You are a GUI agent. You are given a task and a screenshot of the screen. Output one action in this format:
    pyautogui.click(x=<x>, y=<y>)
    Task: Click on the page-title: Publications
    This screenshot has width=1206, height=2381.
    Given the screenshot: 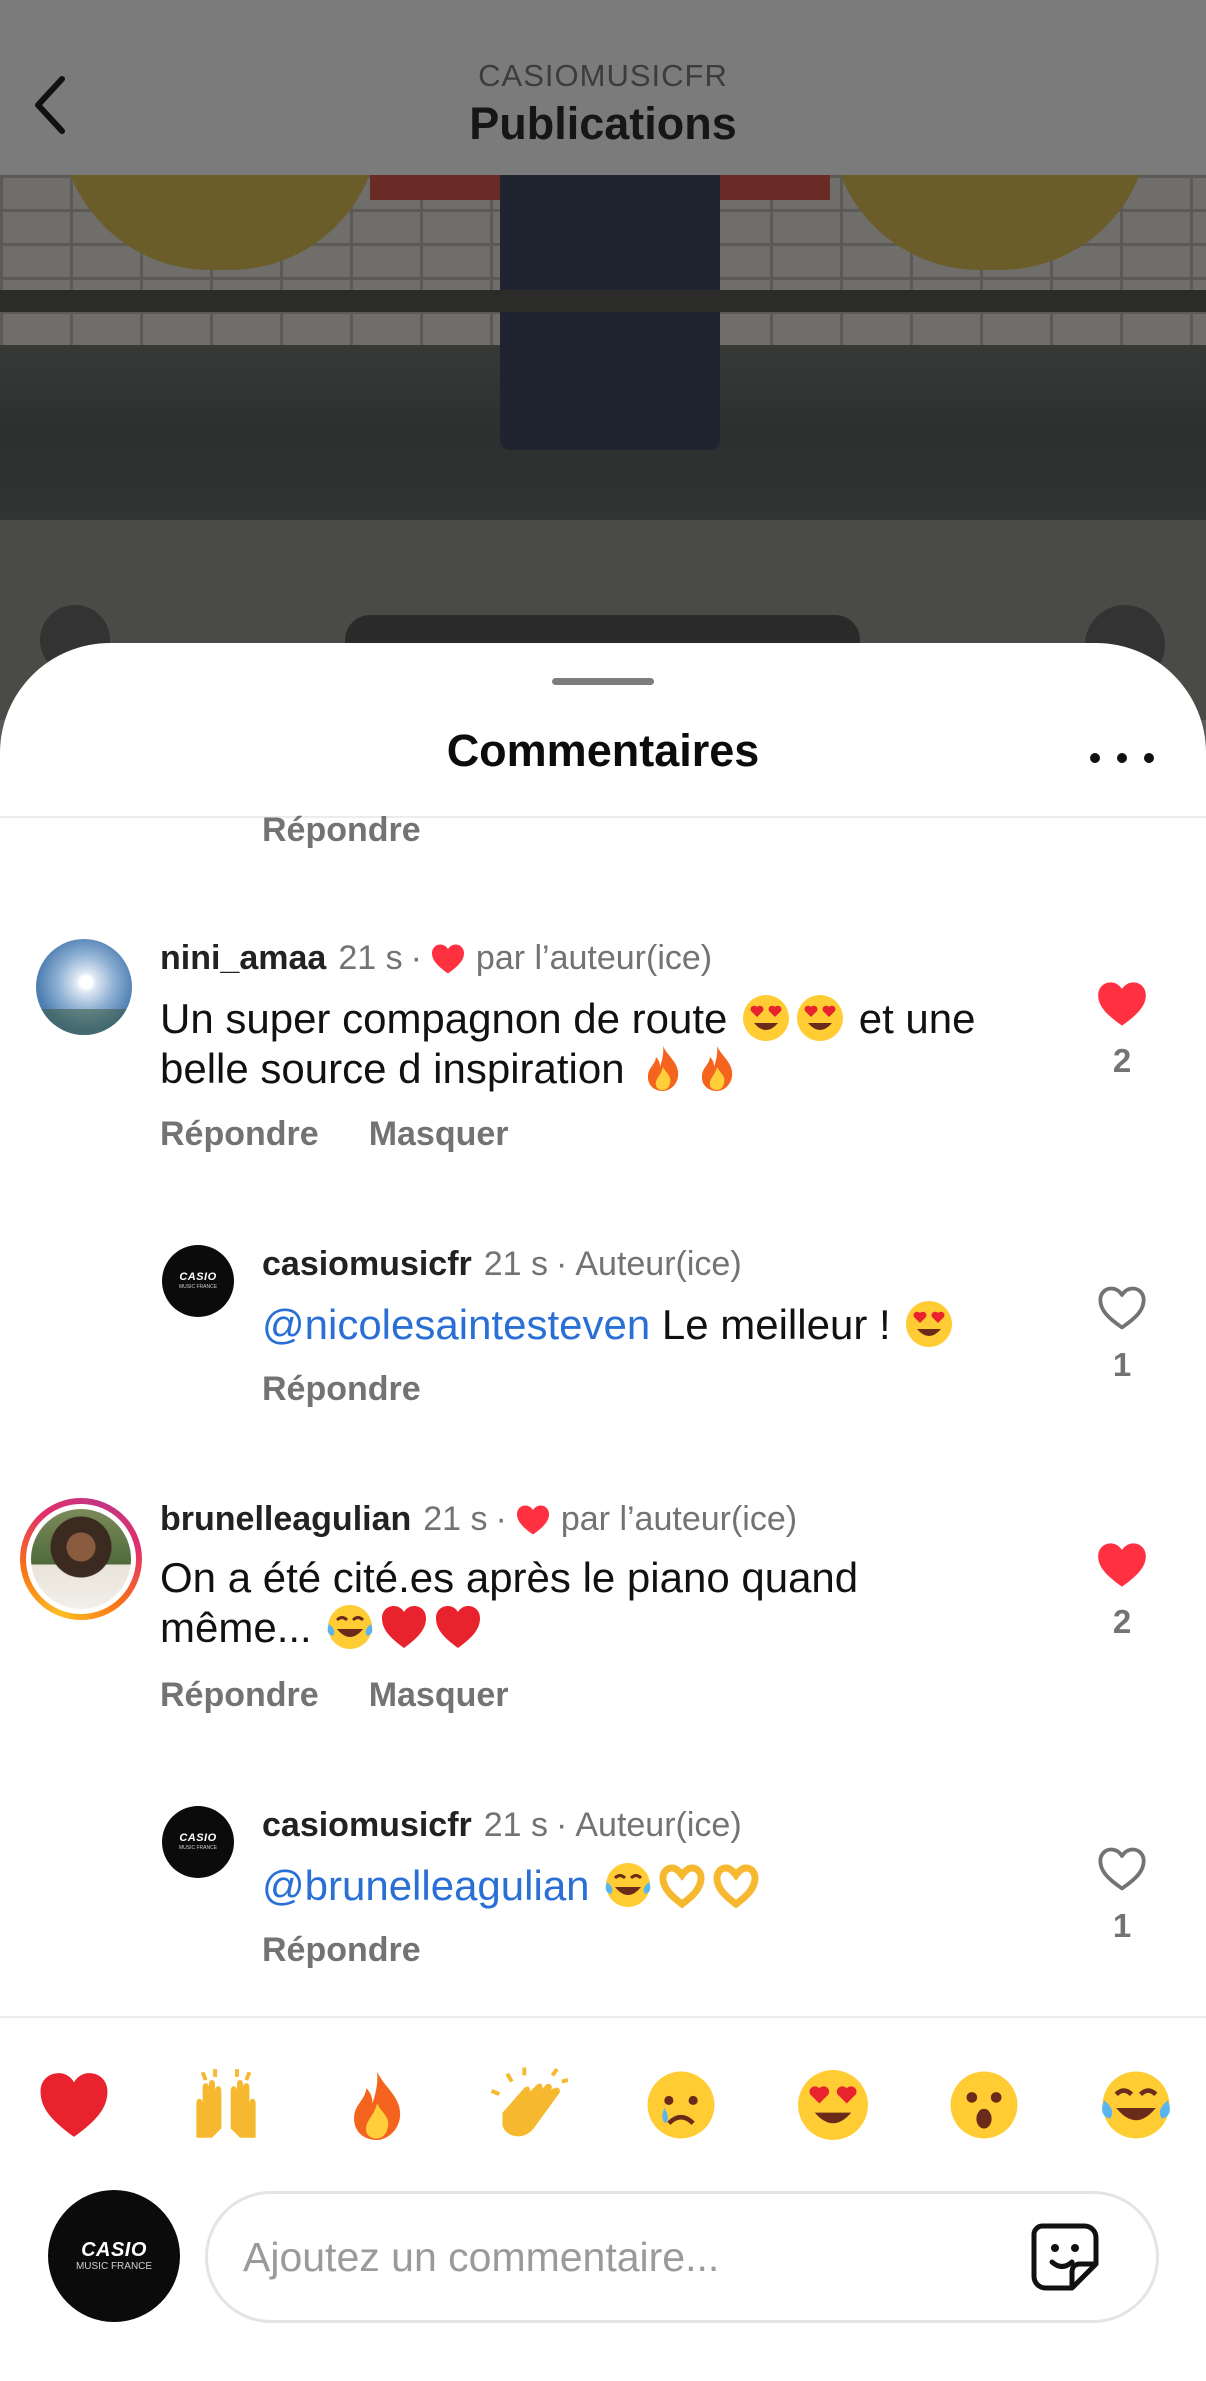 What is the action you would take?
    pyautogui.click(x=603, y=123)
    